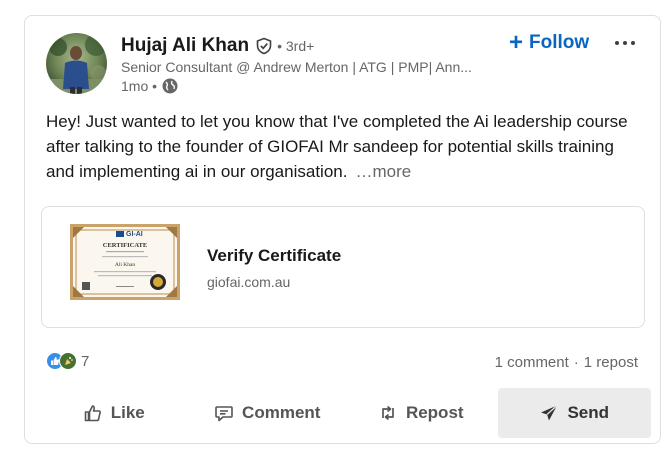 The image size is (669, 455). Describe the element at coordinates (139, 86) in the screenshot. I see `post-time: 1mo •` at that location.